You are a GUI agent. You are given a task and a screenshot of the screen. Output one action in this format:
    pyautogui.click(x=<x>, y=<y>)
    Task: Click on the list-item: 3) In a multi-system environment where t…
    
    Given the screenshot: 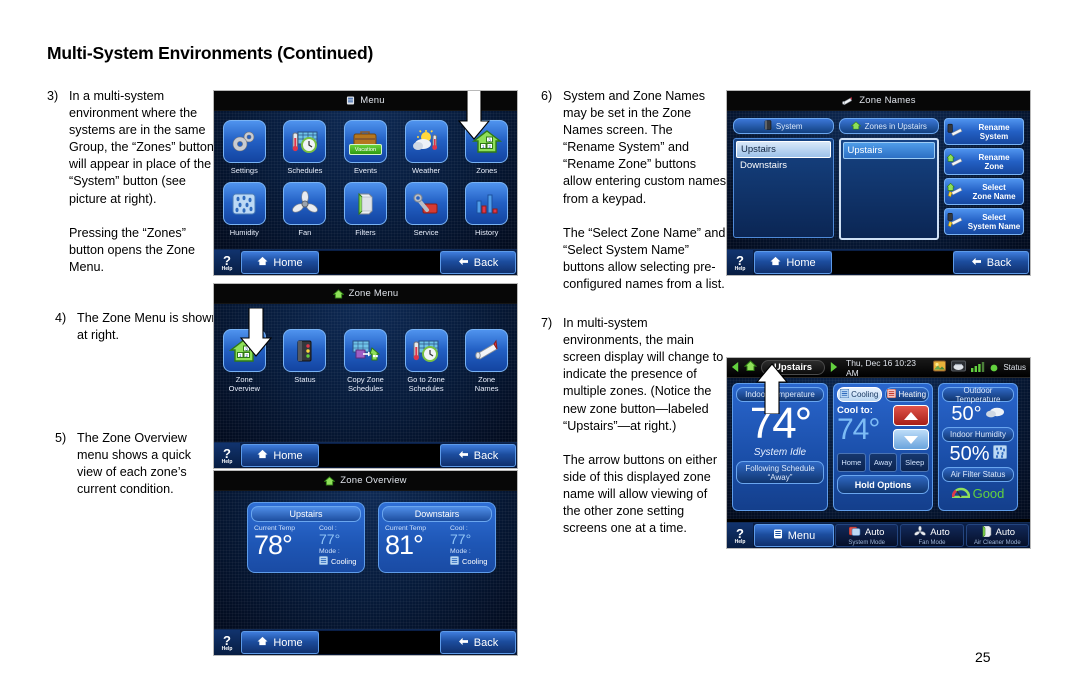 What is the action you would take?
    pyautogui.click(x=133, y=148)
    